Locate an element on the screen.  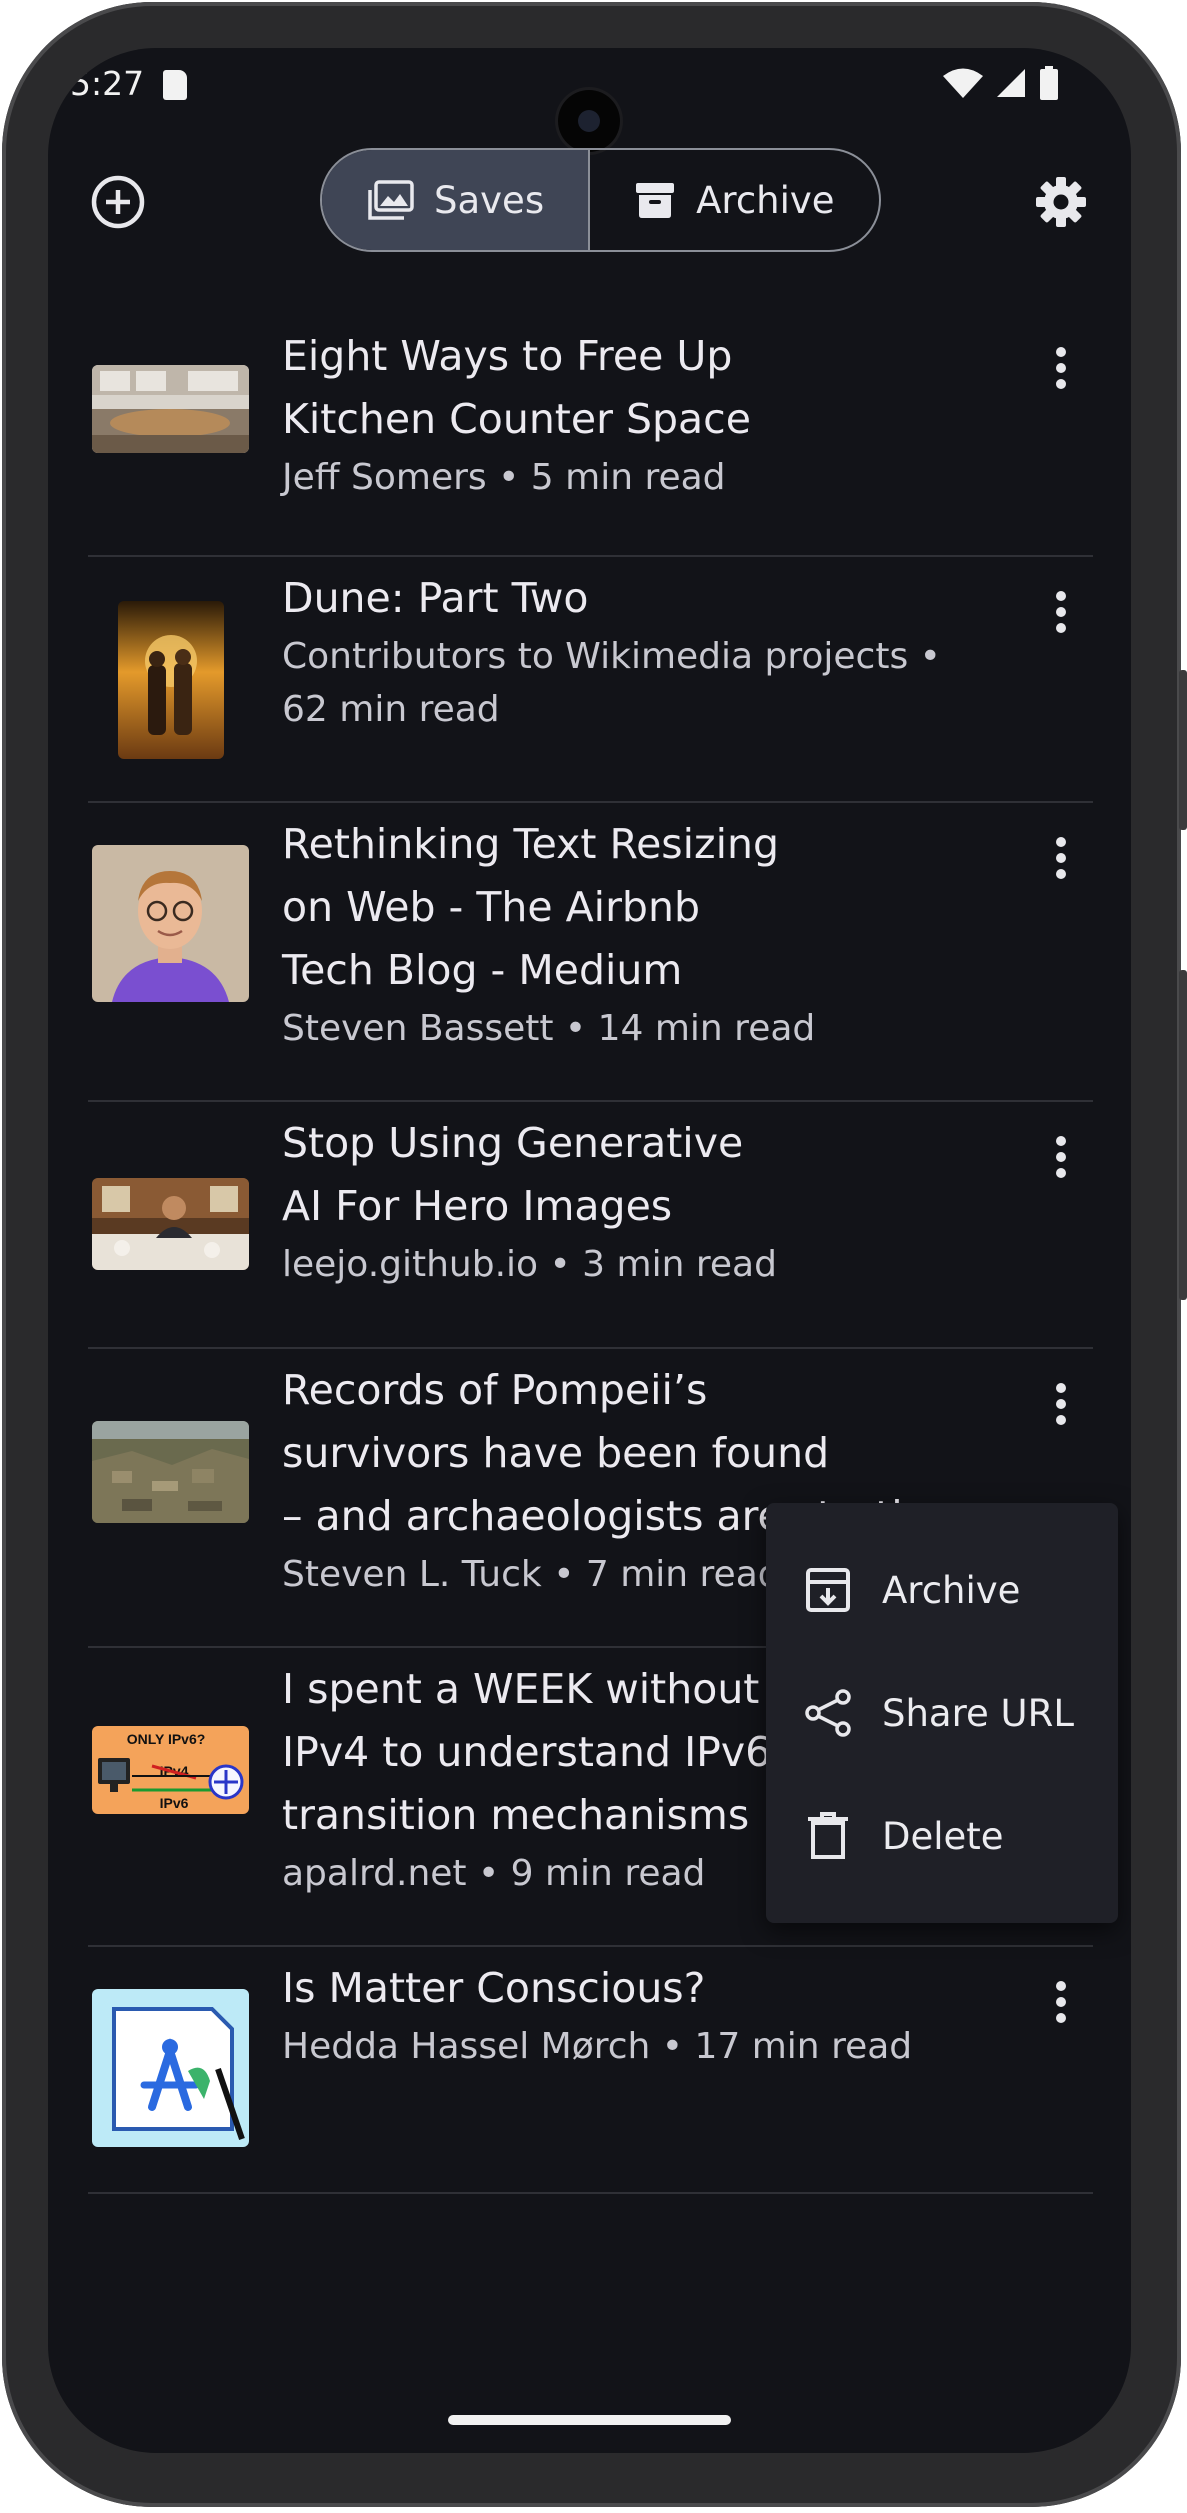
article-meta: leejo.github.io • 3 min read is located at coordinates (529, 1264).